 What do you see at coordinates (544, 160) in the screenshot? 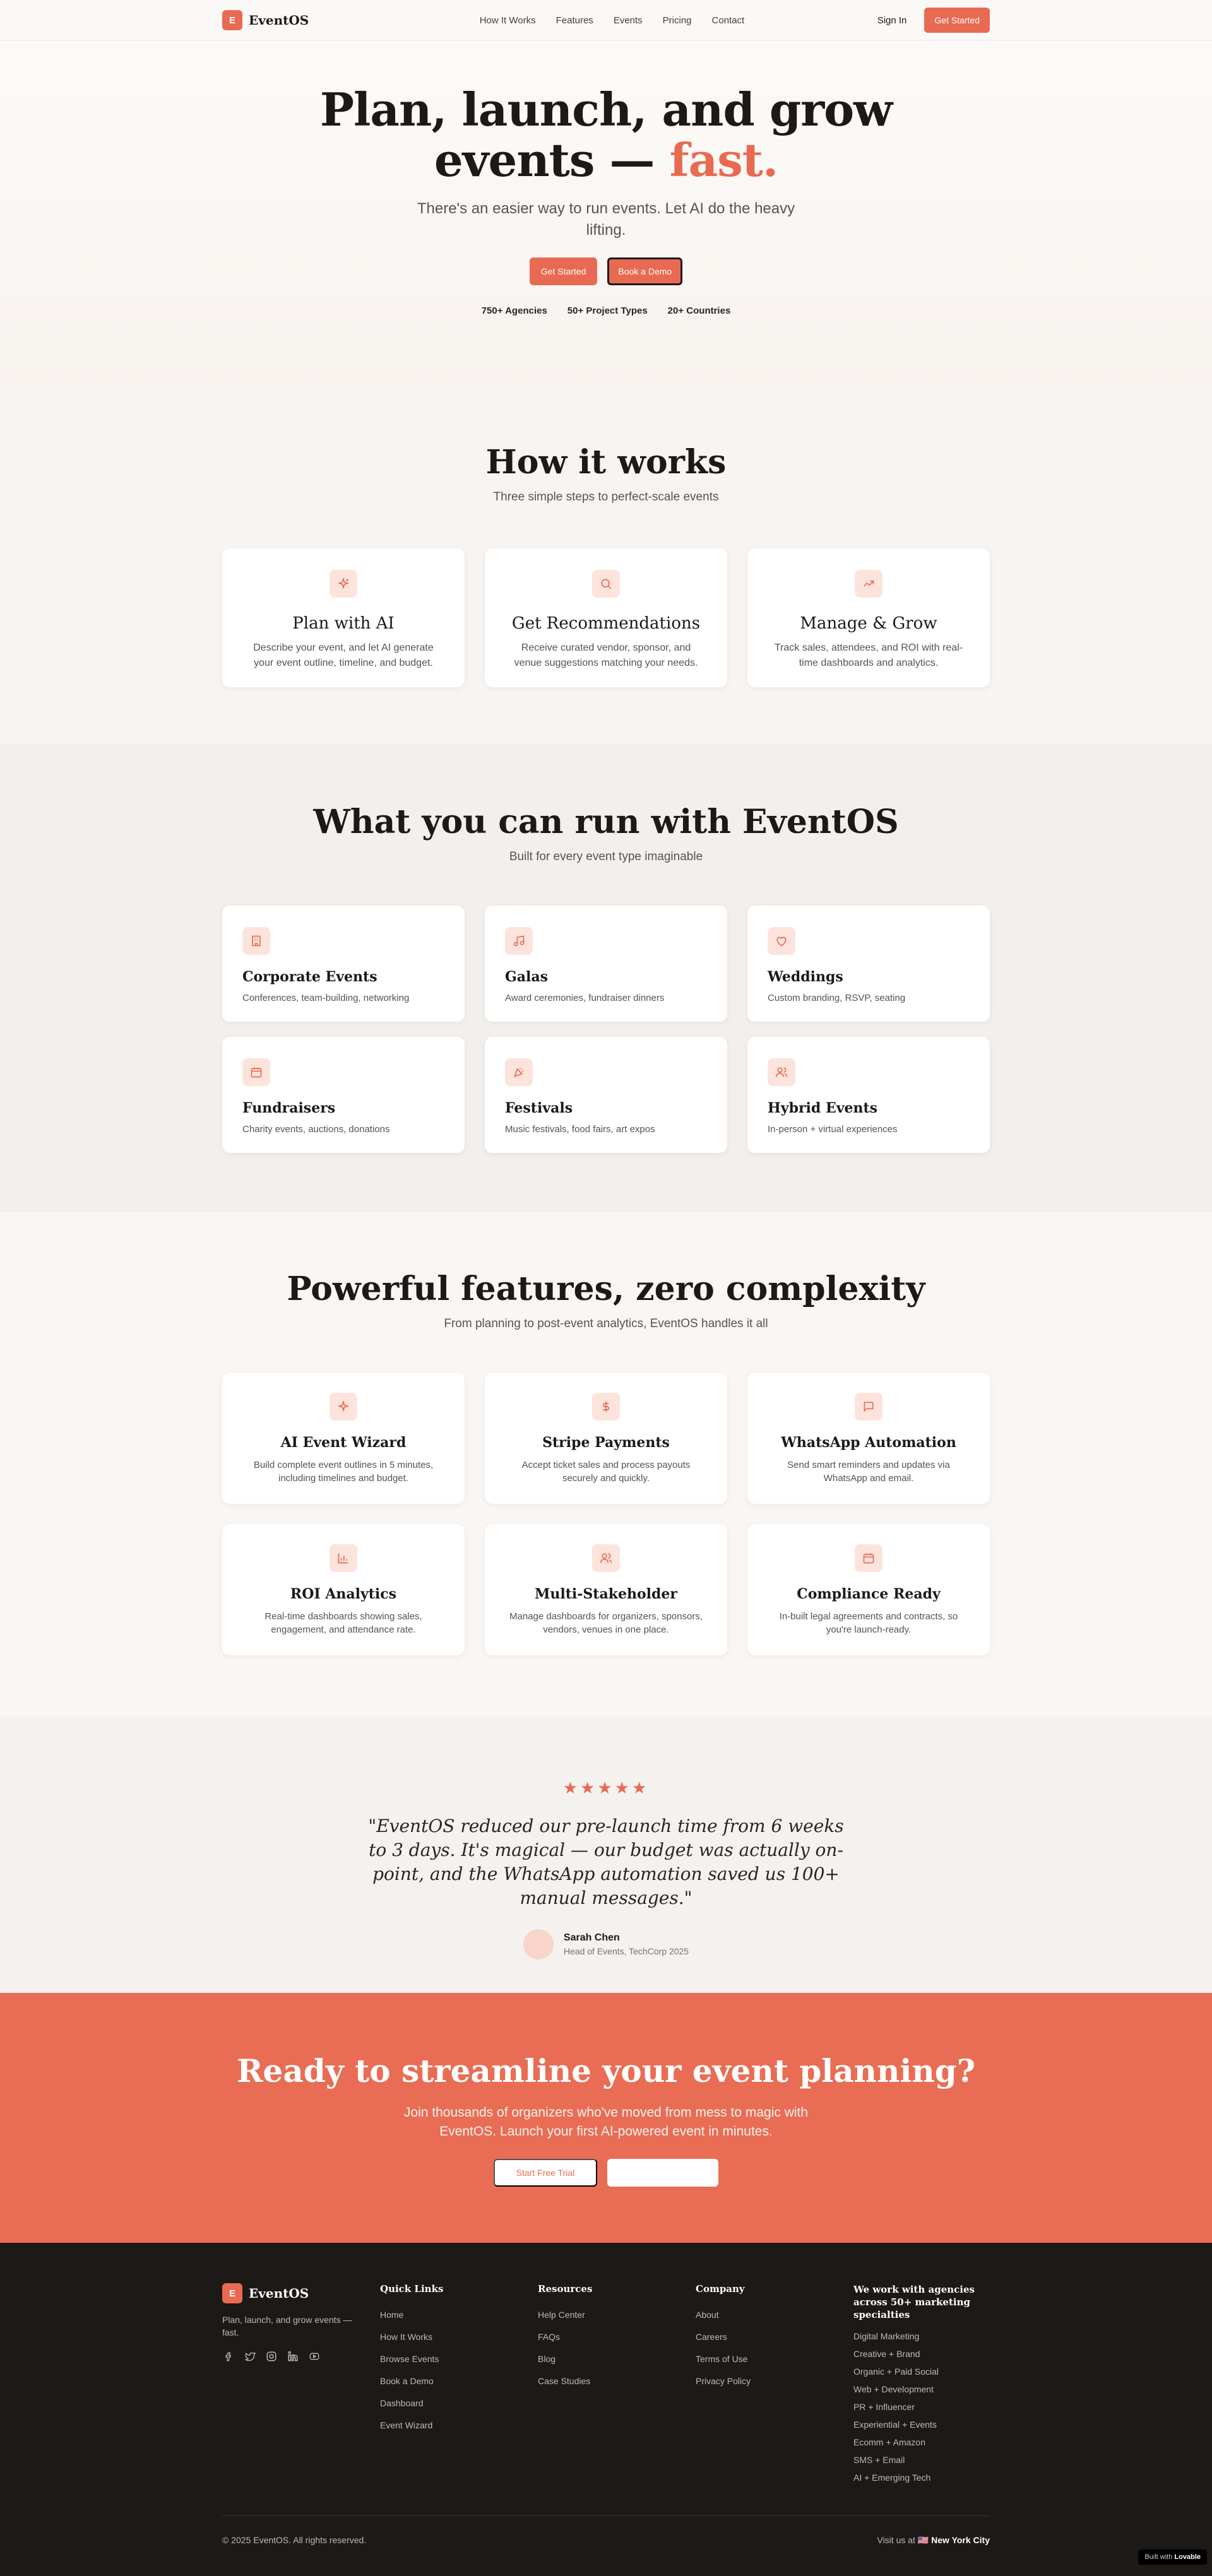
I see `hero-title-line2: events —` at bounding box center [544, 160].